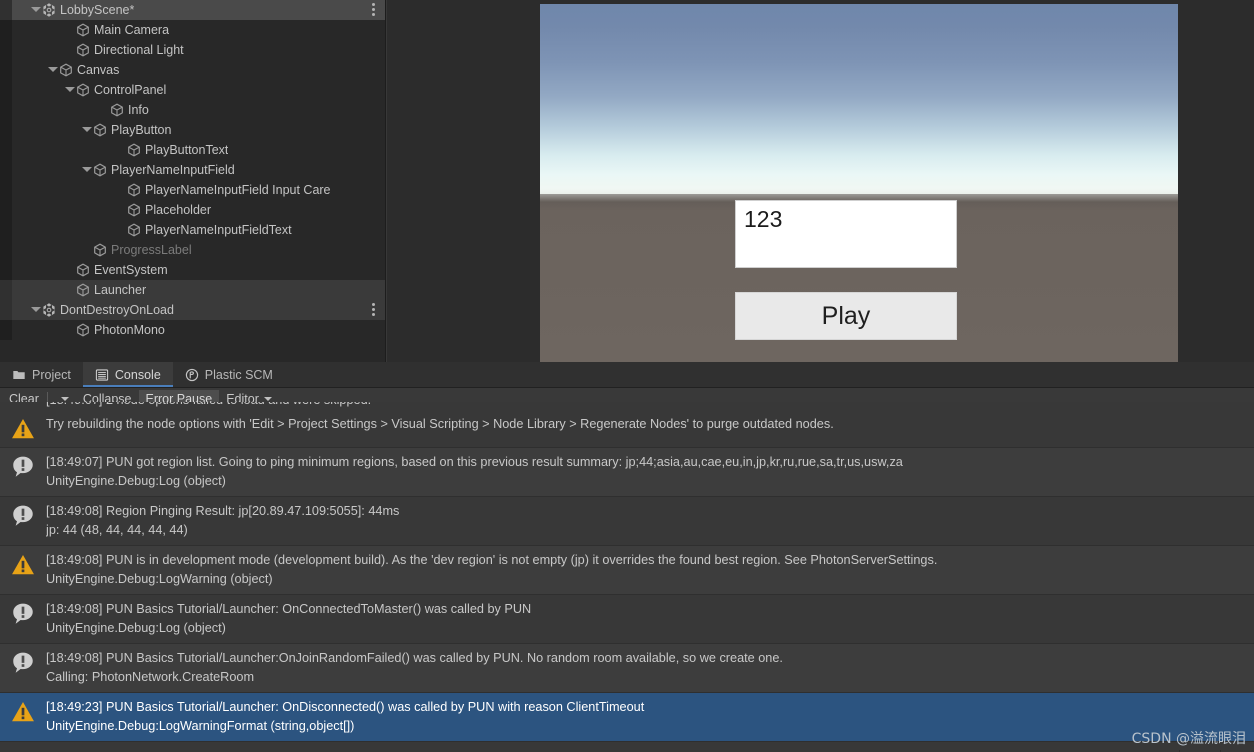 The image size is (1254, 752). I want to click on editor-right-area, so click(1216, 181).